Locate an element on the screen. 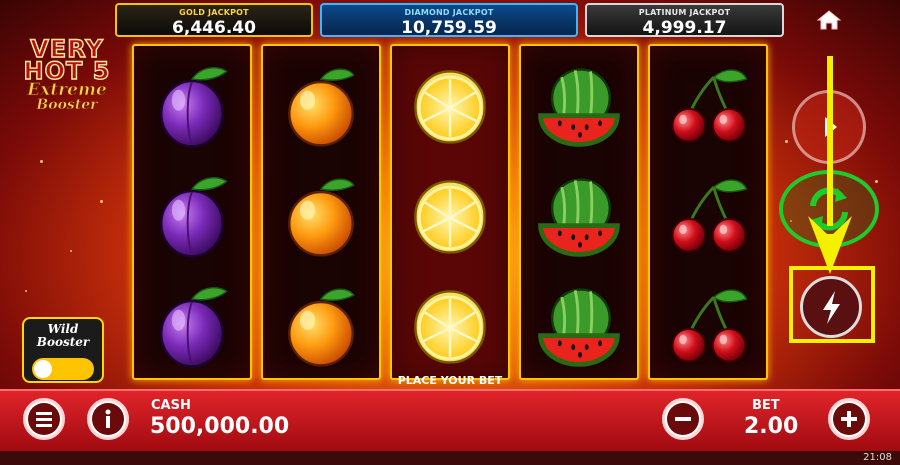  menu-icon is located at coordinates (44, 419).